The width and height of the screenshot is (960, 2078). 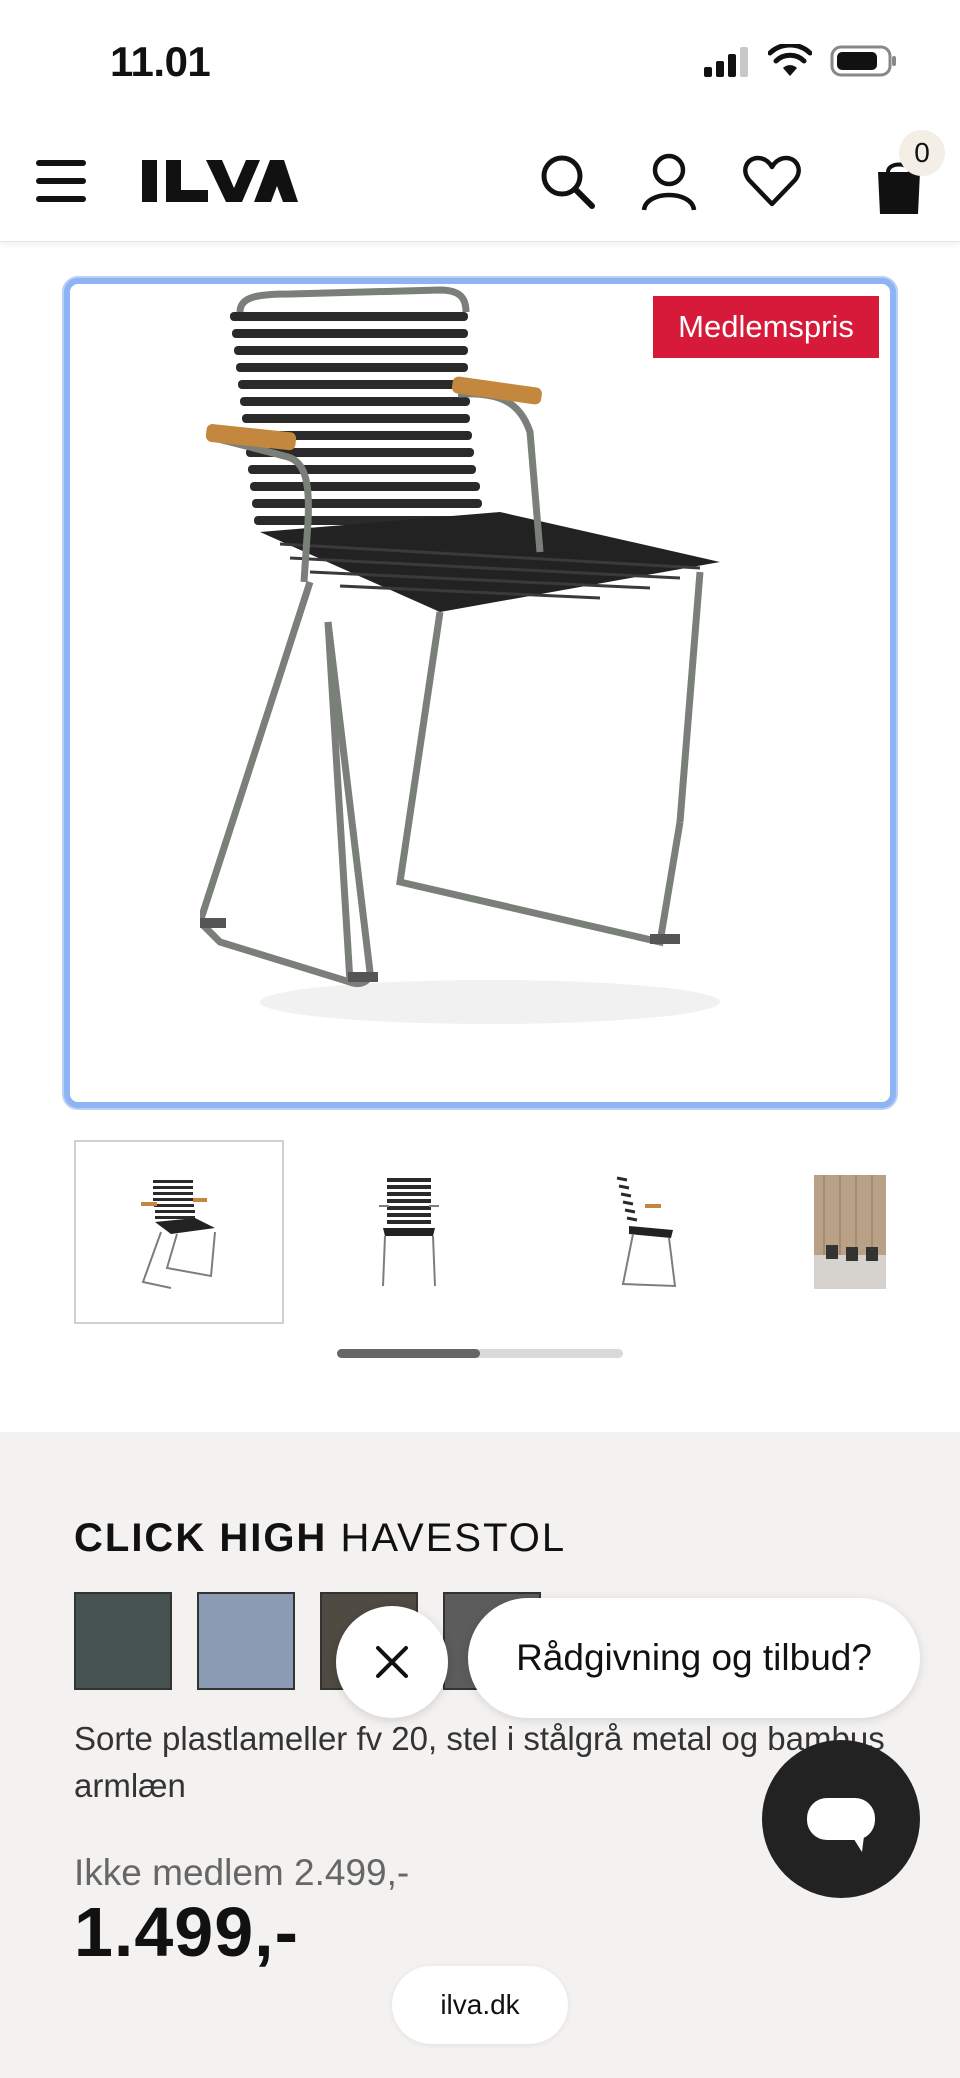 I want to click on member-price-badge: Medlemspris, so click(x=766, y=327).